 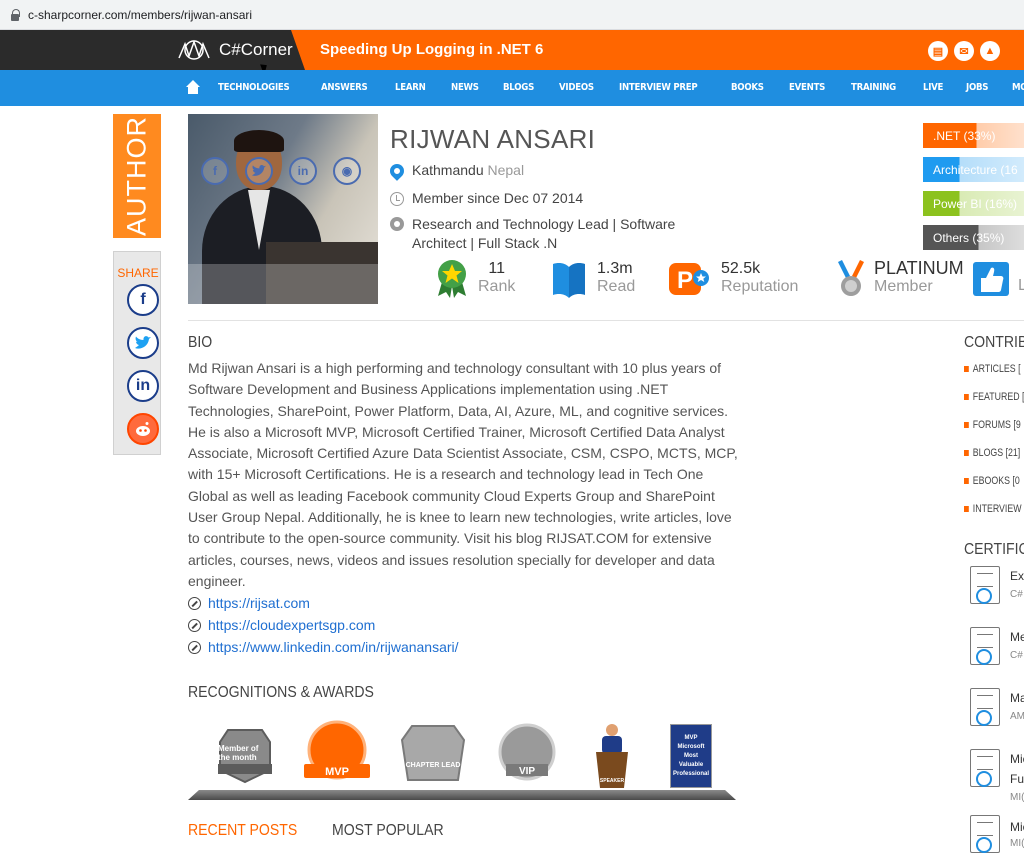 I want to click on member-level-label: Member, so click(x=903, y=286).